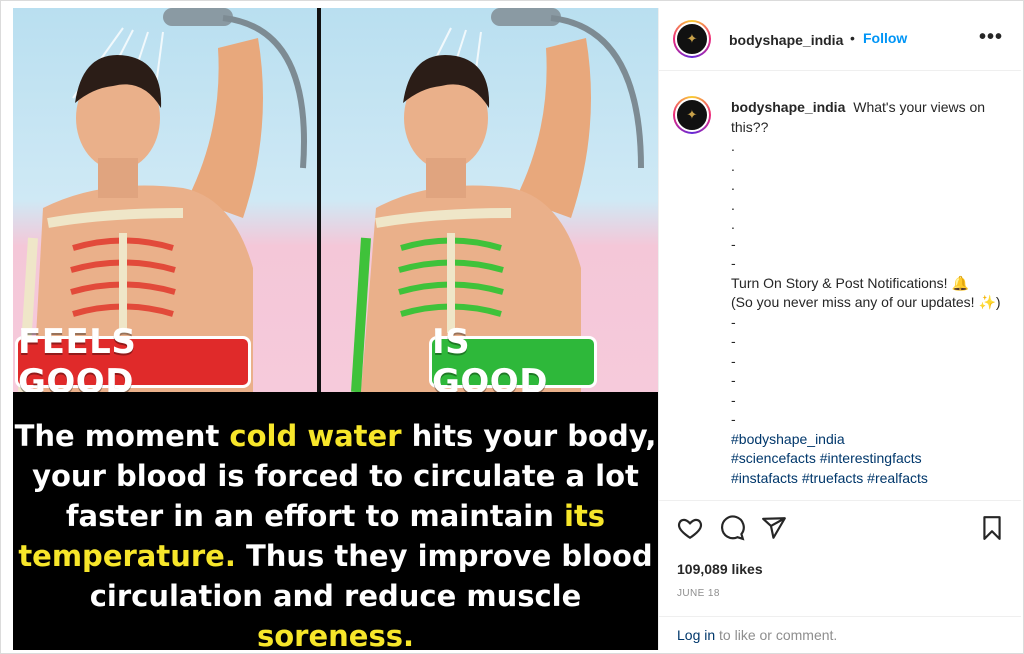 Image resolution: width=1024 pixels, height=654 pixels. Describe the element at coordinates (133, 362) in the screenshot. I see `badge-feels-good: FEELS GOOD` at that location.